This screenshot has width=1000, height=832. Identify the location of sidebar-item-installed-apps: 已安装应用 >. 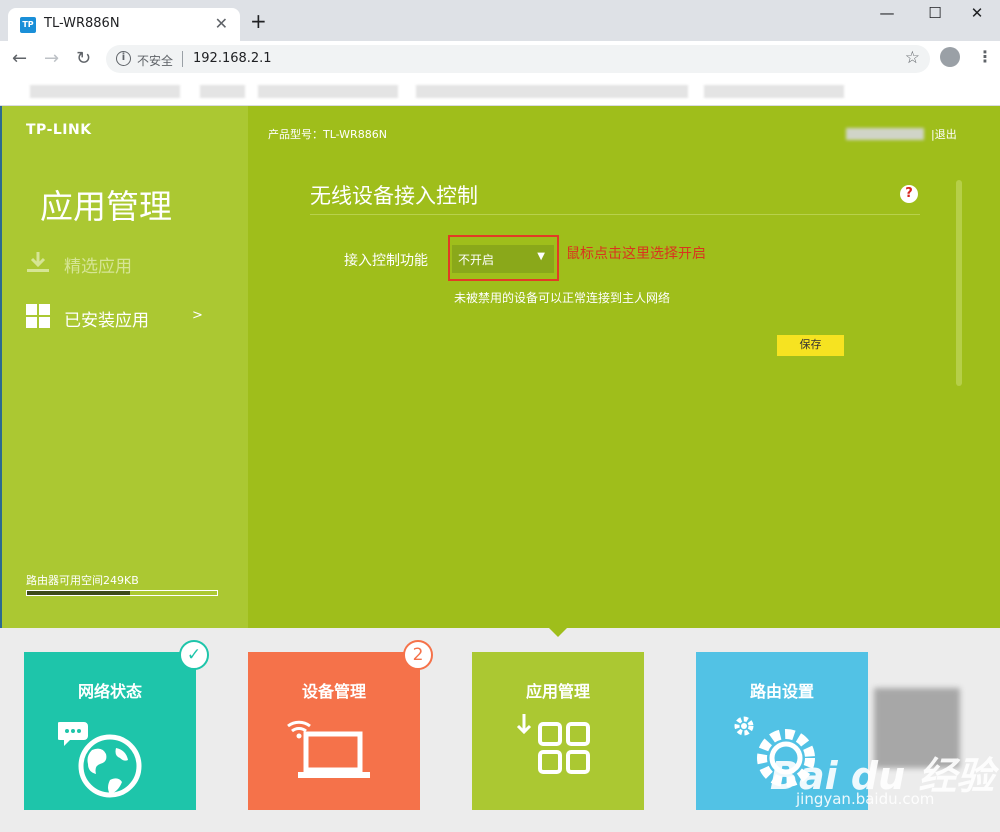
(126, 317).